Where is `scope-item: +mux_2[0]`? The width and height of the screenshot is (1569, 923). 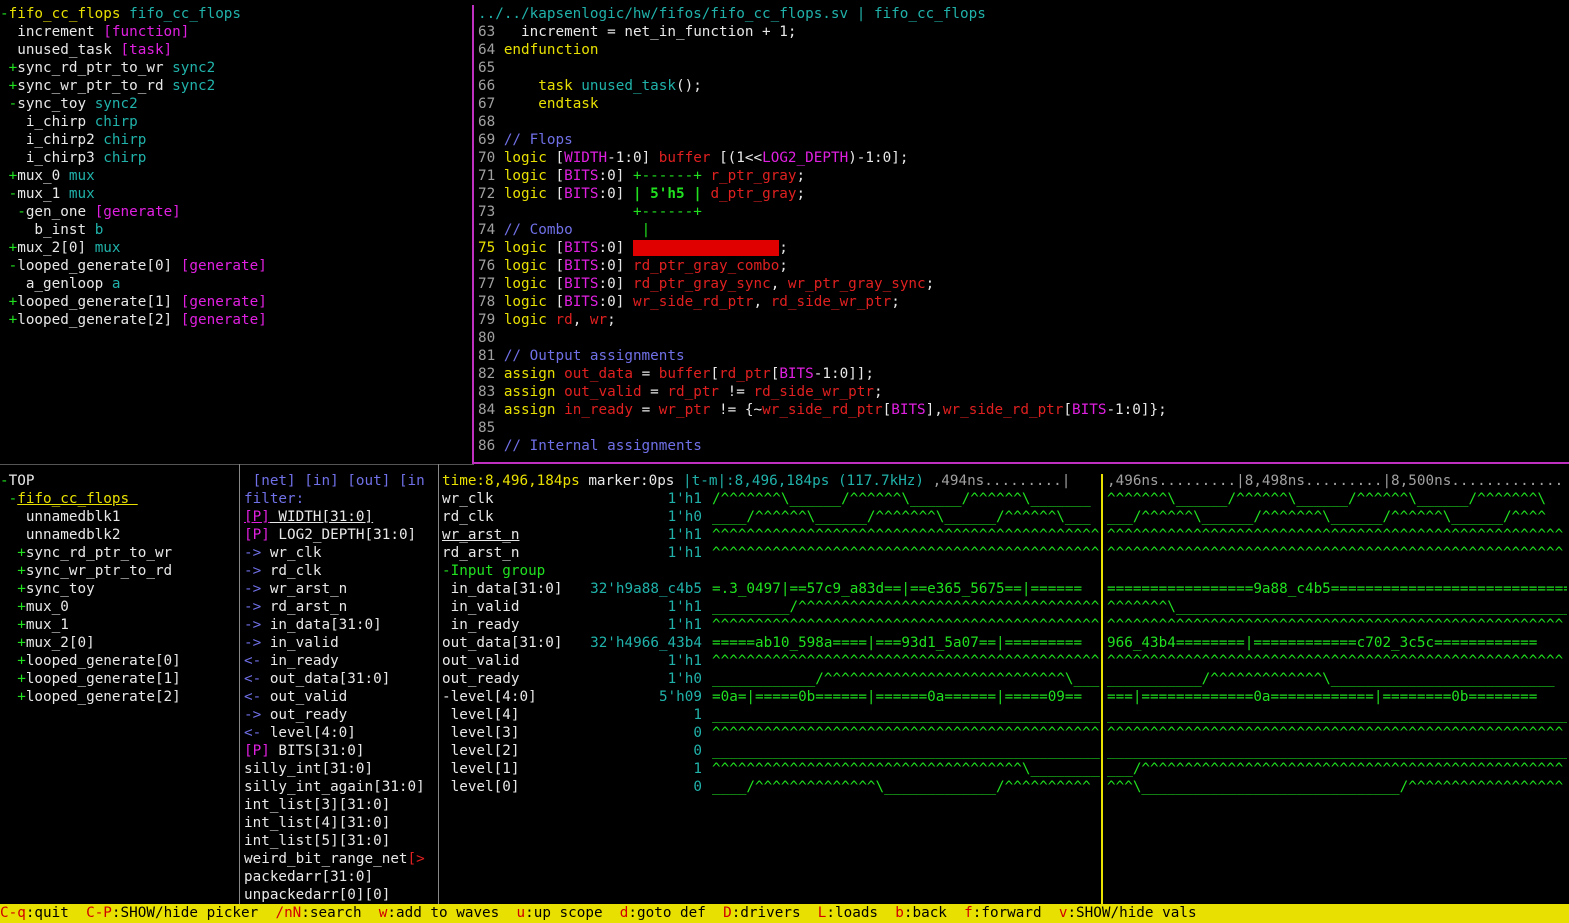
scope-item: +mux_2[0] is located at coordinates (118, 643).